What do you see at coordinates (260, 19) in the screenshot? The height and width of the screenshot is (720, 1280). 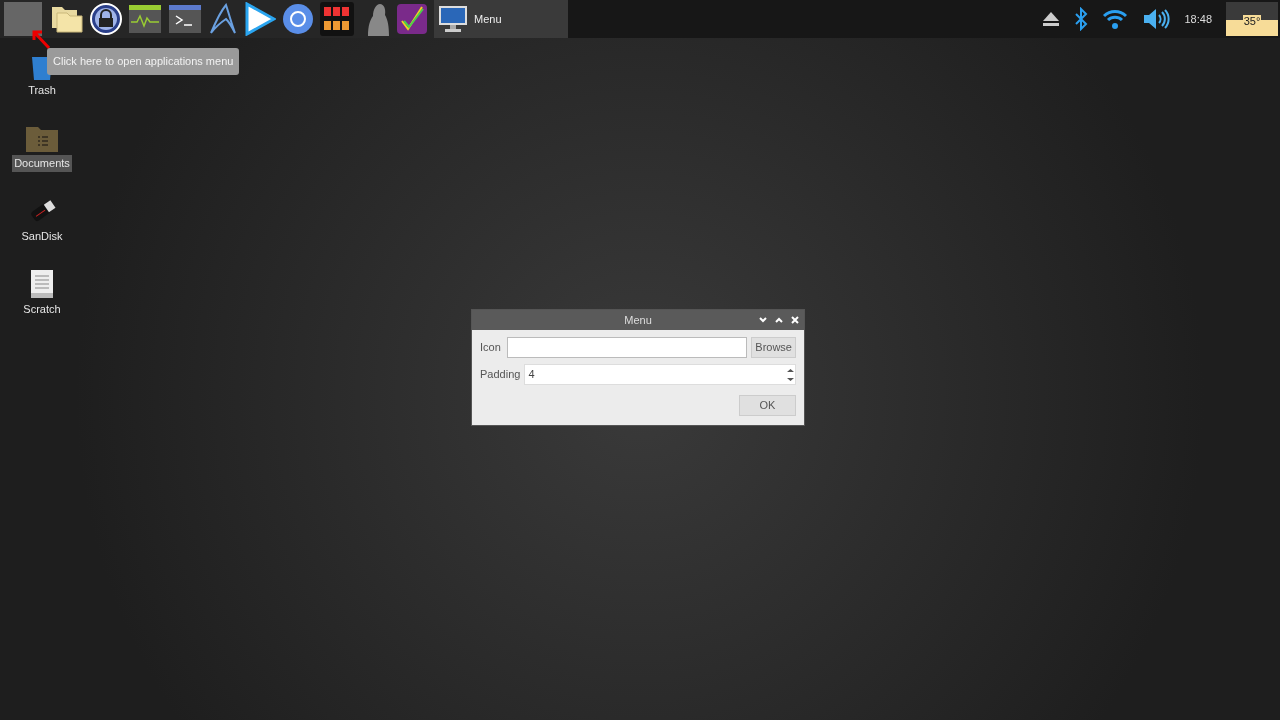 I see `play-icon` at bounding box center [260, 19].